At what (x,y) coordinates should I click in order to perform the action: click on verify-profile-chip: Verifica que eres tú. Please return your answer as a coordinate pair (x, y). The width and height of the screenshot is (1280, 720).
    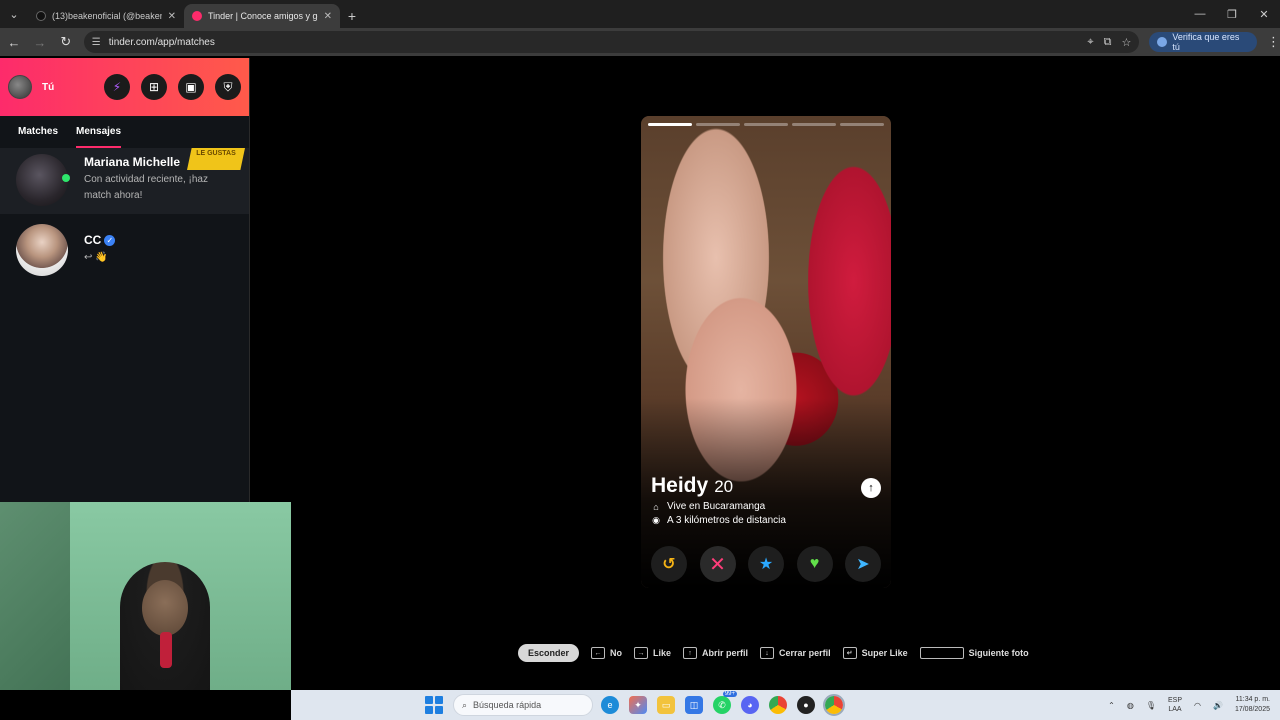
    Looking at the image, I should click on (1203, 42).